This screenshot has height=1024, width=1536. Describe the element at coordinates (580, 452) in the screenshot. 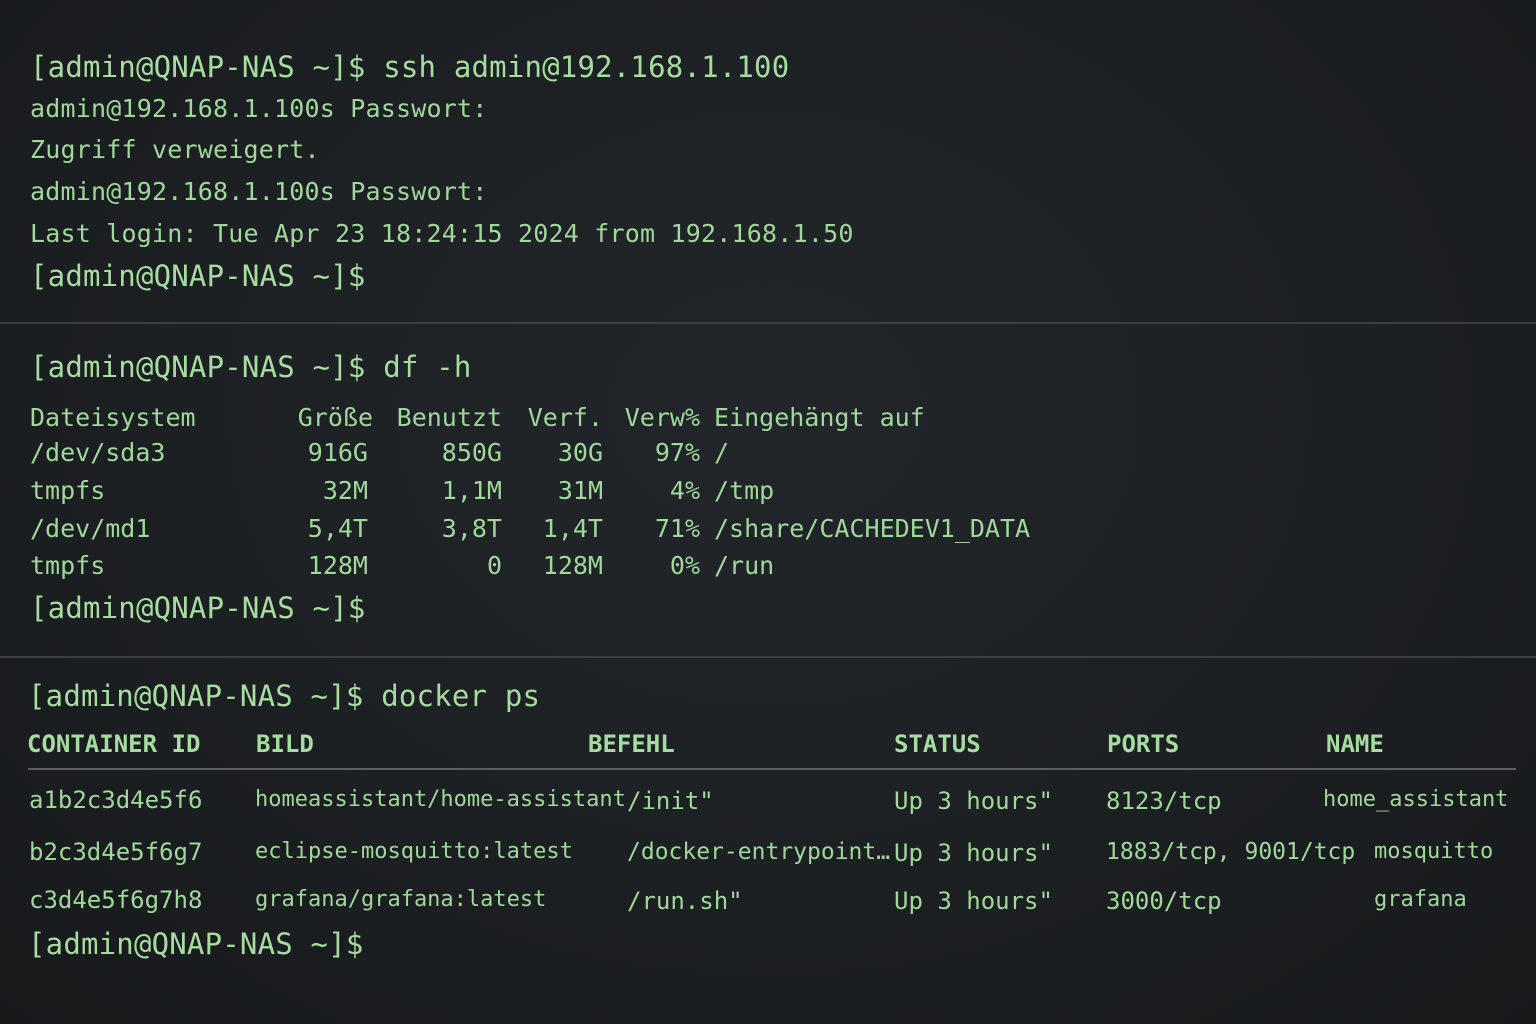

I see `df-cell-avail: 30G` at that location.